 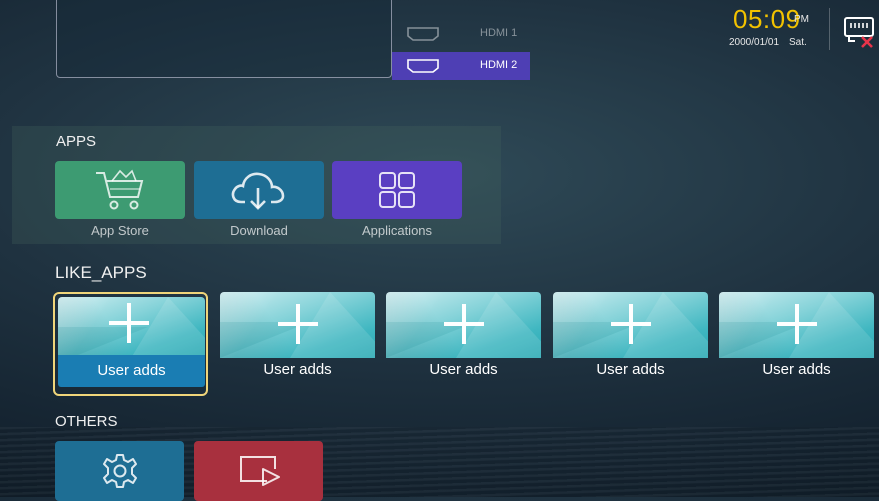 I want to click on shopping-cart-icon, so click(x=120, y=189).